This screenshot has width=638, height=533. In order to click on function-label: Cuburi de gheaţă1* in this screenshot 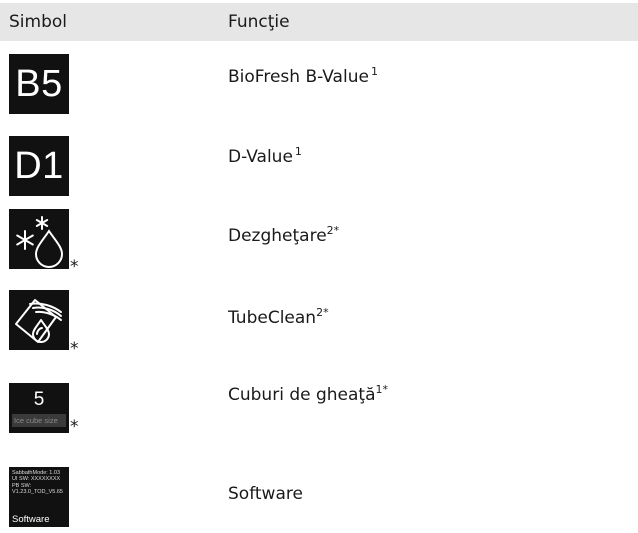, I will do `click(308, 392)`.